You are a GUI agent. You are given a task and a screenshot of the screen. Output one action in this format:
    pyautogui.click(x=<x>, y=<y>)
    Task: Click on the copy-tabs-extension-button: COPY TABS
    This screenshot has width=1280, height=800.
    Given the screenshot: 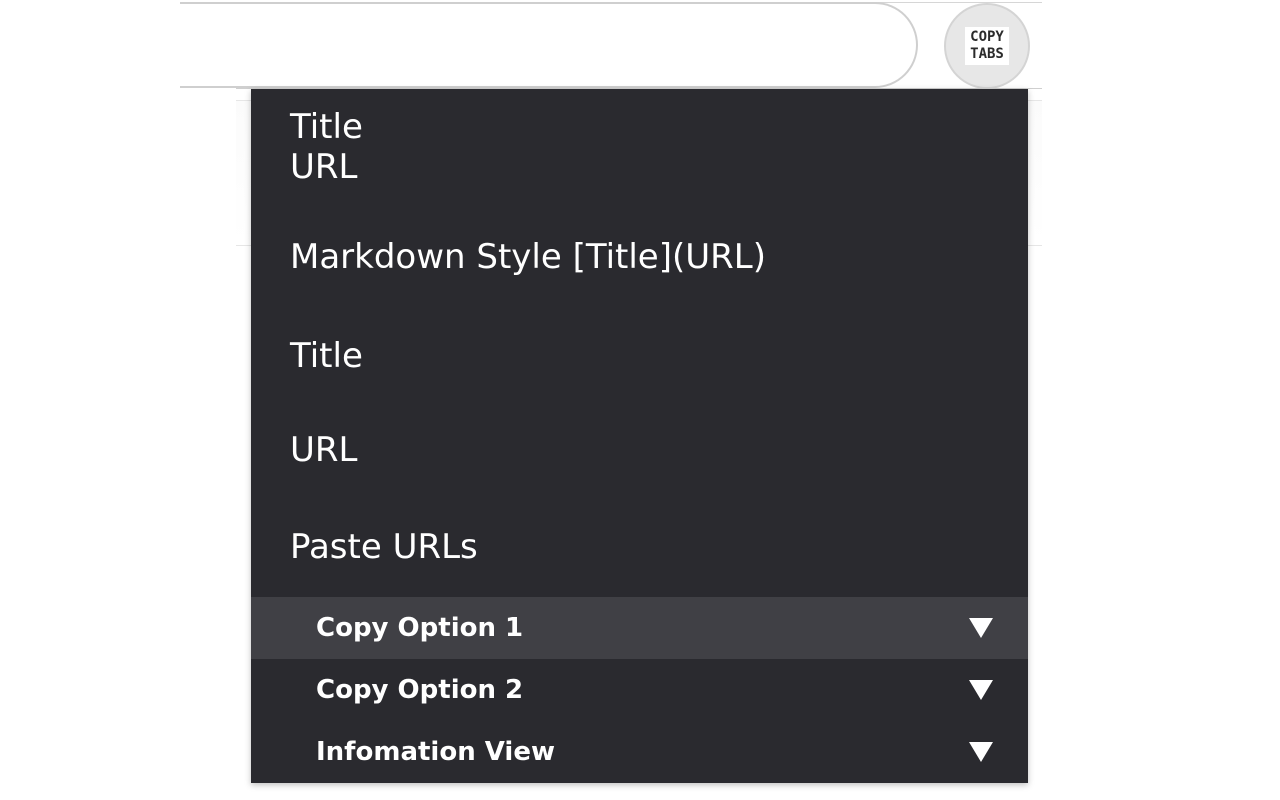 What is the action you would take?
    pyautogui.click(x=987, y=46)
    